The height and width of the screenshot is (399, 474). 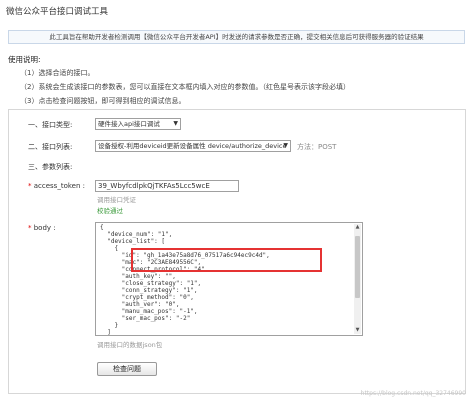 What do you see at coordinates (357, 267) in the screenshot?
I see `scrollbar-thumb` at bounding box center [357, 267].